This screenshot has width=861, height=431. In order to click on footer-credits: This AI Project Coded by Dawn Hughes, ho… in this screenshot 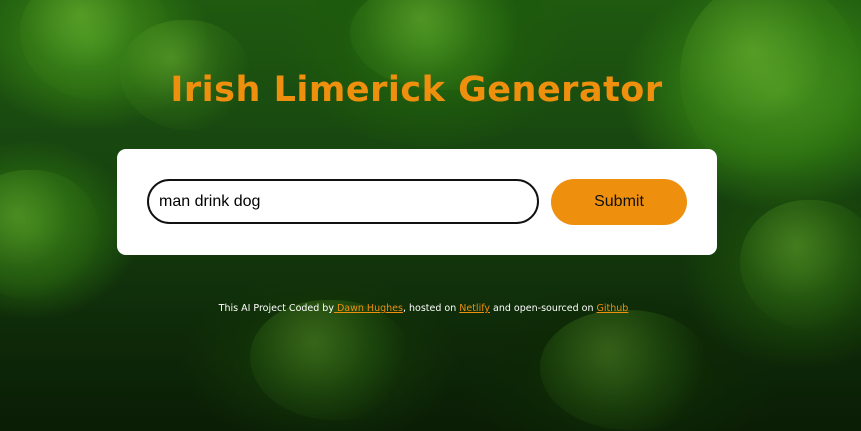, I will do `click(430, 308)`.